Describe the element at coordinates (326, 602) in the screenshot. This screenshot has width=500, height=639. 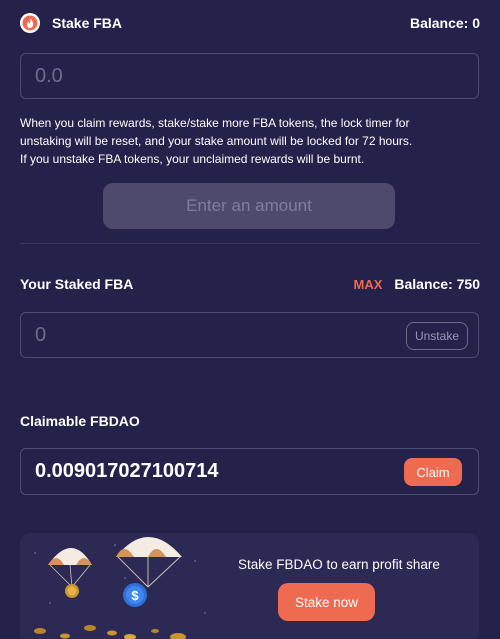
I see `stake-now-button: Stake now` at that location.